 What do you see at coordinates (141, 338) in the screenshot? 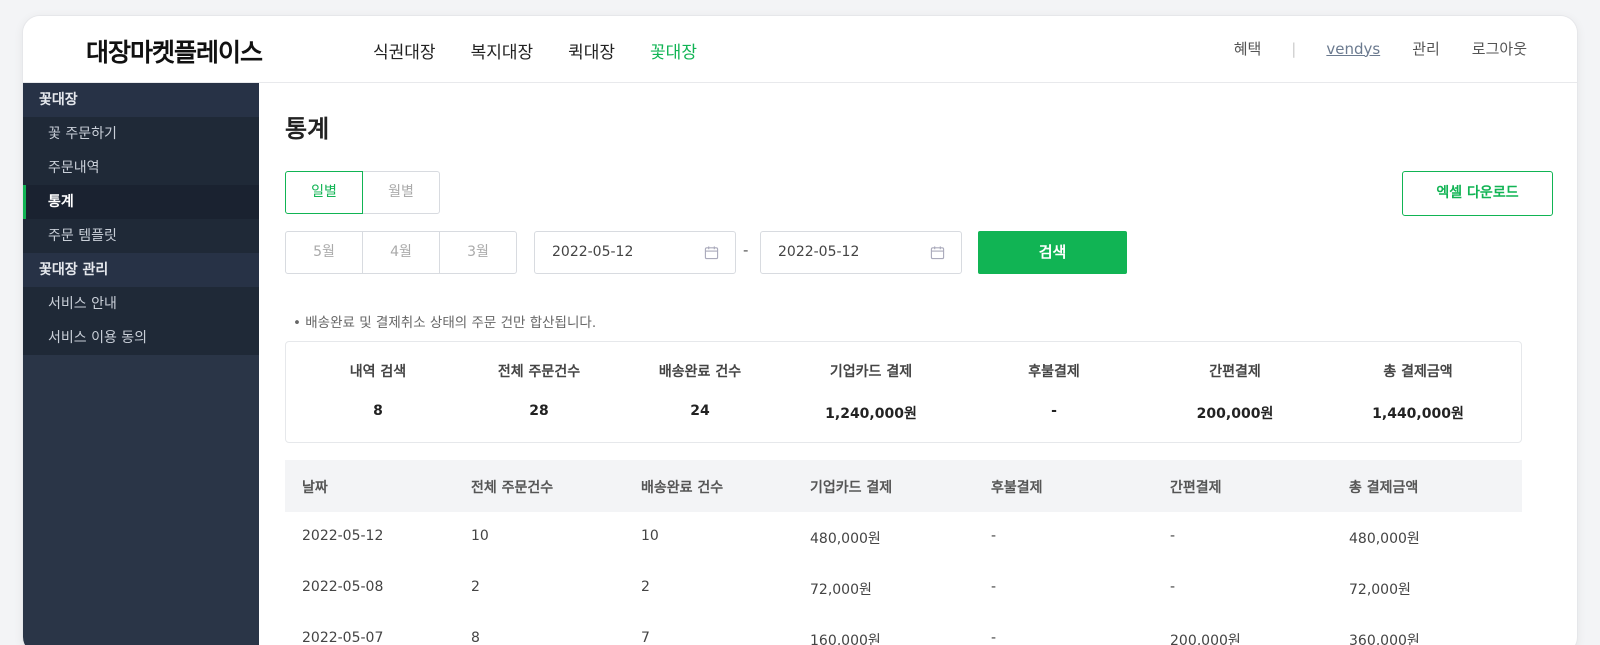
I see `sidebar-item-service-consent: 서비스 이용 동의` at bounding box center [141, 338].